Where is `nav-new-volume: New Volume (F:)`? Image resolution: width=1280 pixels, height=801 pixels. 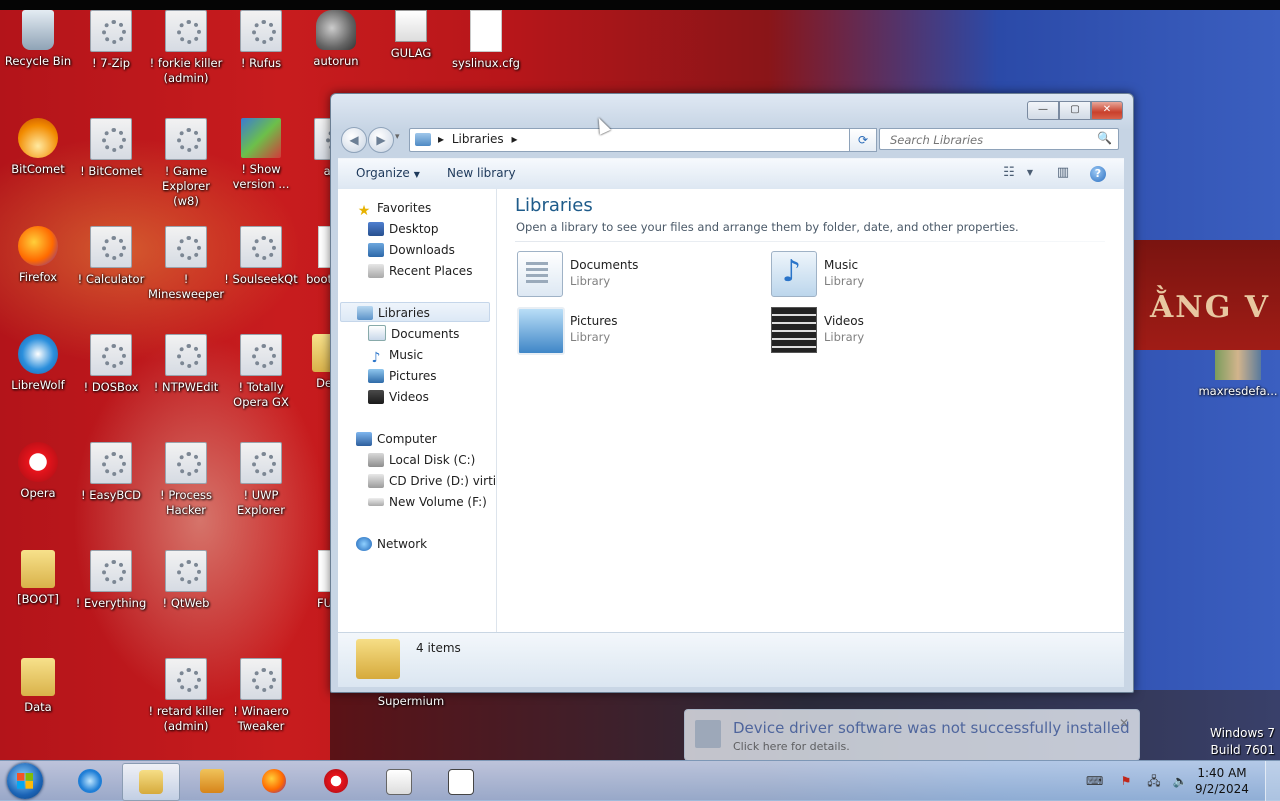 nav-new-volume: New Volume (F:) is located at coordinates (427, 502).